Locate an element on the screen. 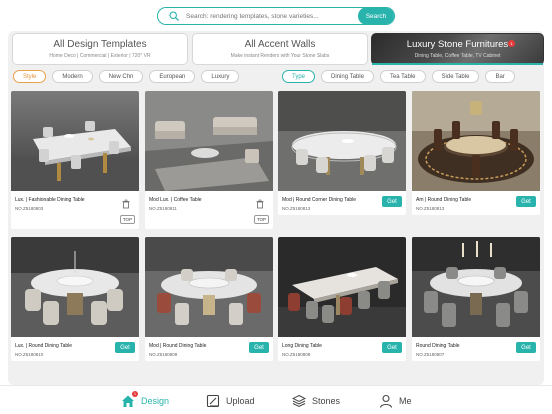  tab-design: 1 Design is located at coordinates (145, 400).